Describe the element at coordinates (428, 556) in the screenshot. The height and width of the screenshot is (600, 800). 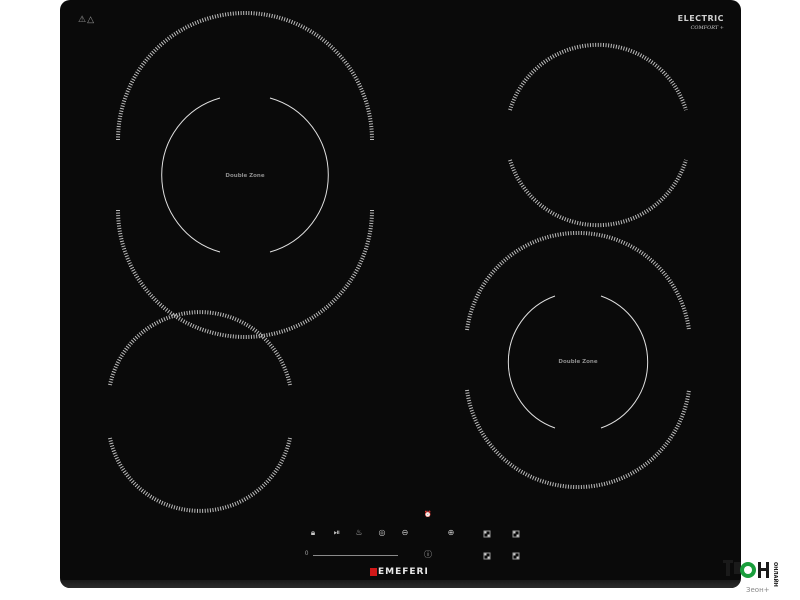
I see `power-icon: ⓘ` at that location.